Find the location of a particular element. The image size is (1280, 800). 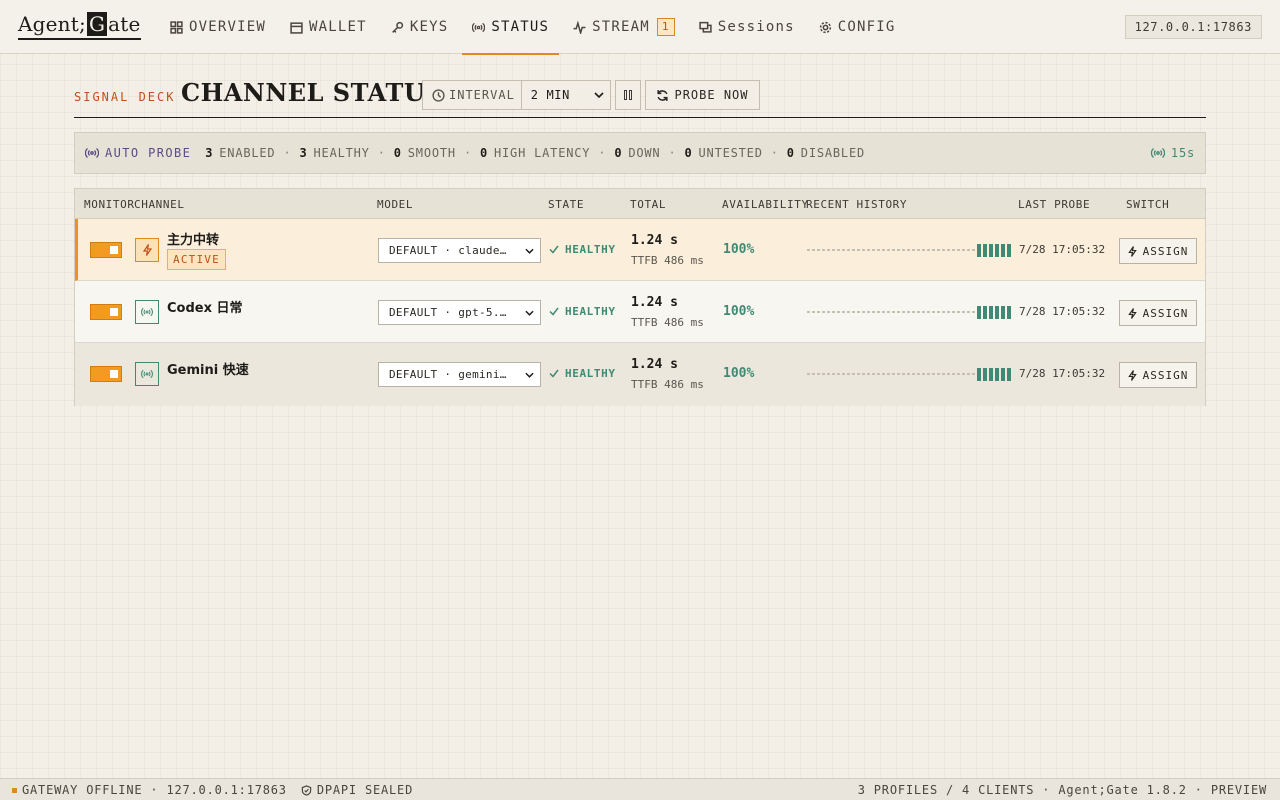

recent-history is located at coordinates (909, 374).